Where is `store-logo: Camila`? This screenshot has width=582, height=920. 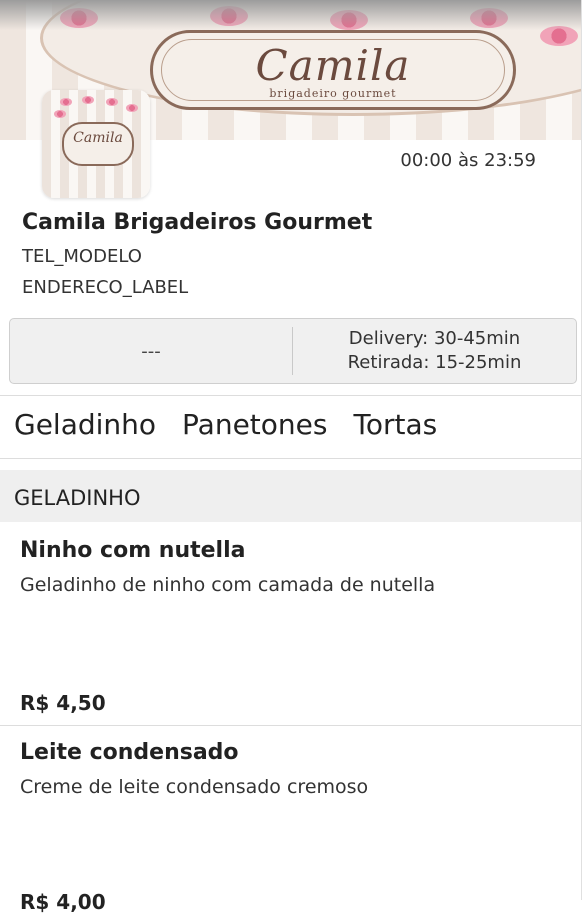
store-logo: Camila is located at coordinates (96, 144).